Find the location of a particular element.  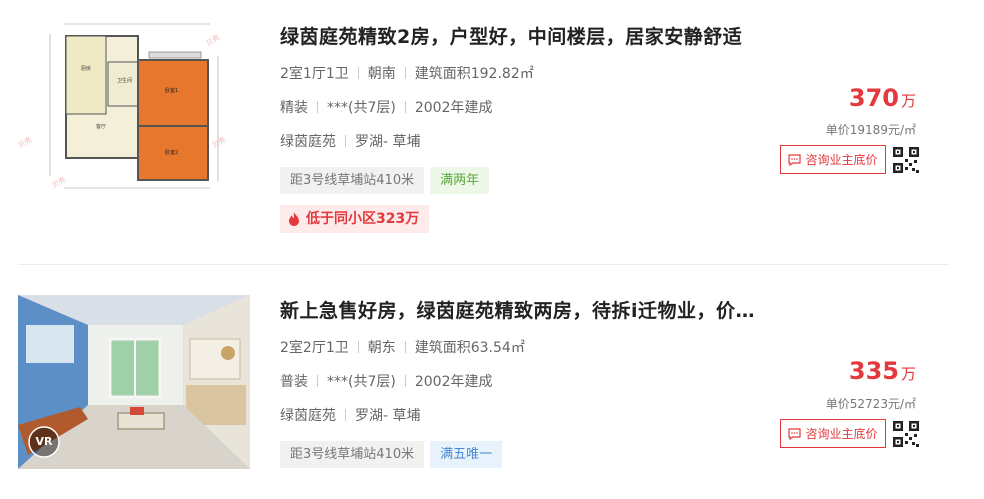

unit-price: 单价19189元/㎡ is located at coordinates (870, 130).